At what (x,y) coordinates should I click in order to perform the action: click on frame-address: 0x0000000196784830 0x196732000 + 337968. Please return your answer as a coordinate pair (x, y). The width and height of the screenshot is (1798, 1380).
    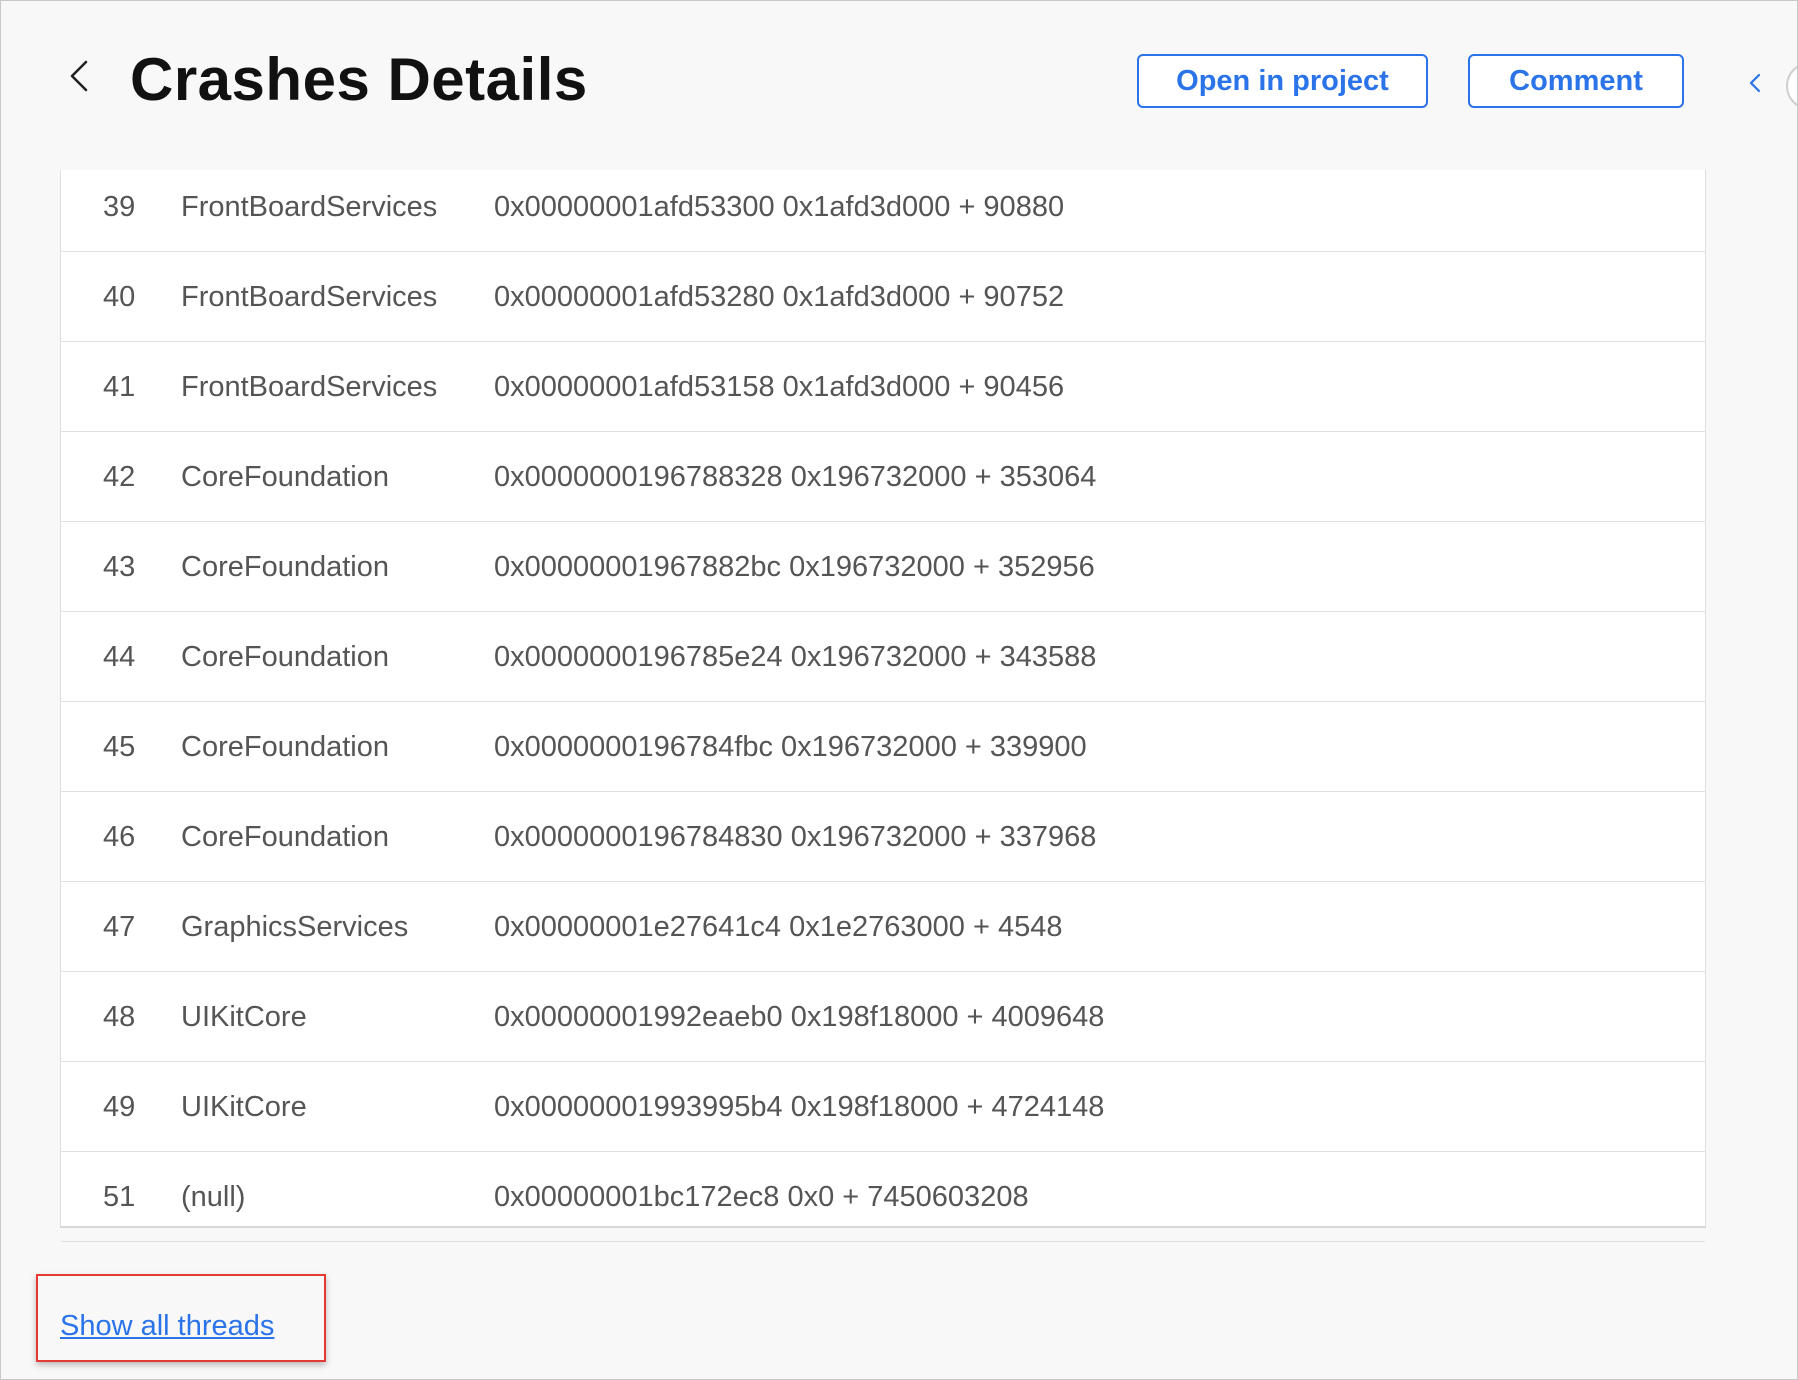
    Looking at the image, I should click on (795, 837).